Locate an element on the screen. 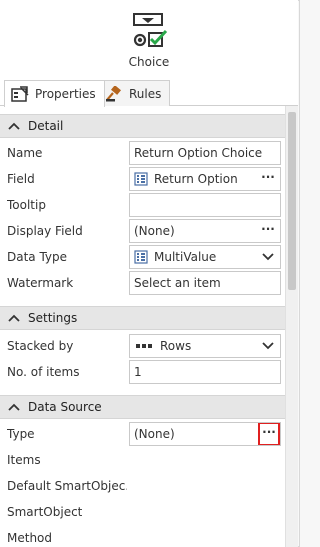 This screenshot has height=547, width=320. property-label-method: Method is located at coordinates (30, 538).